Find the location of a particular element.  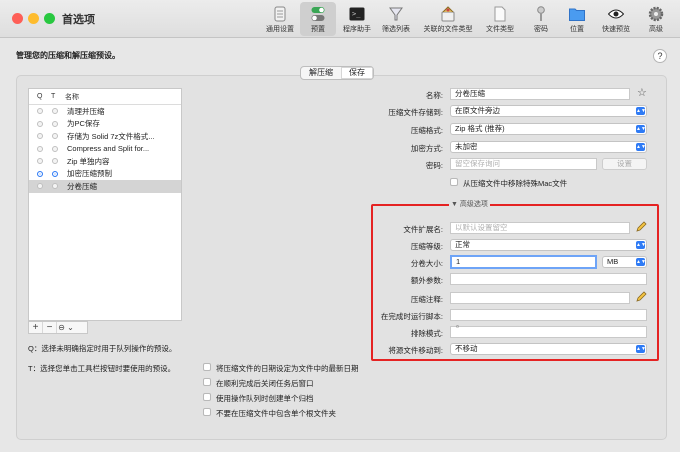

preset-list-header: Q T 名称 is located at coordinates (105, 97).